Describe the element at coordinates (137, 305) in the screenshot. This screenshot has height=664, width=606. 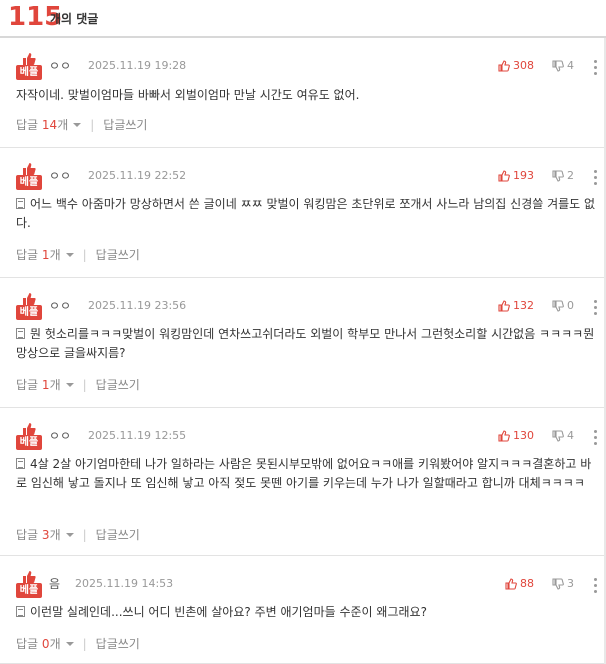
I see `comment-date: 2025.11.19 23:56` at that location.